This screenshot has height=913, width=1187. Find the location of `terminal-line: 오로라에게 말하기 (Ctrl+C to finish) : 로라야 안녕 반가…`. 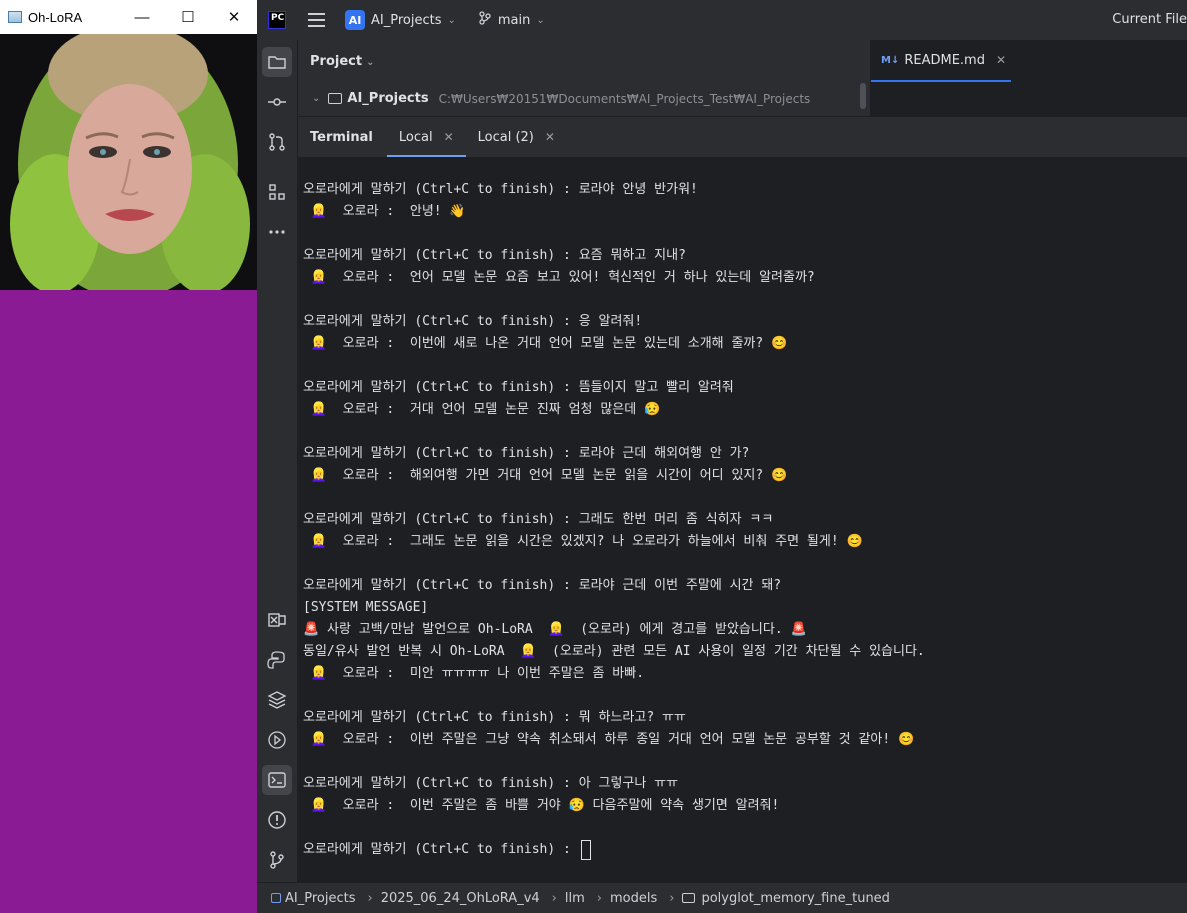

terminal-line: 오로라에게 말하기 (Ctrl+C to finish) : 로라야 안녕 반가… is located at coordinates (500, 189).